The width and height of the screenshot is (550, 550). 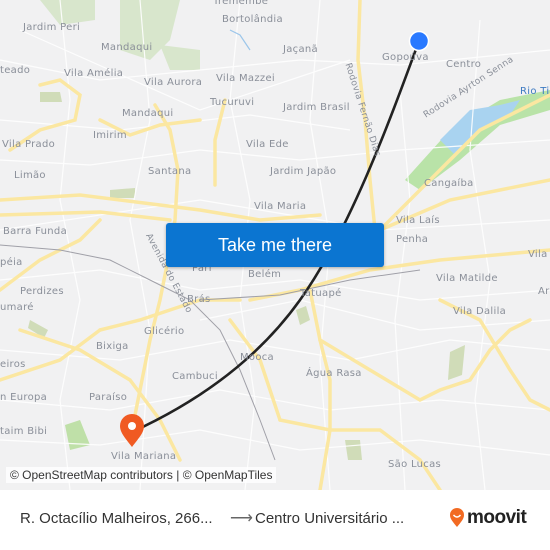 I want to click on place-label: Vila Mariana, so click(x=144, y=456).